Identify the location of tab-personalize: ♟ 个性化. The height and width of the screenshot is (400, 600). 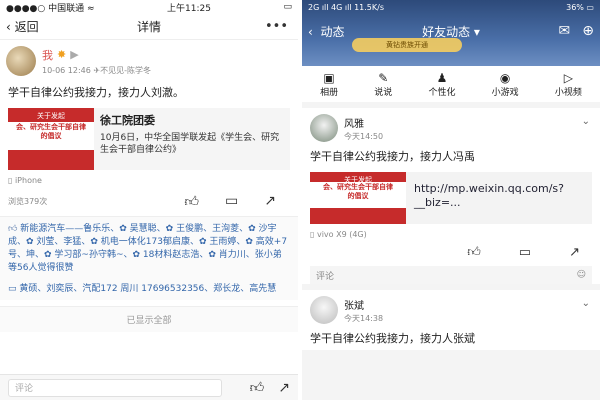
(441, 84).